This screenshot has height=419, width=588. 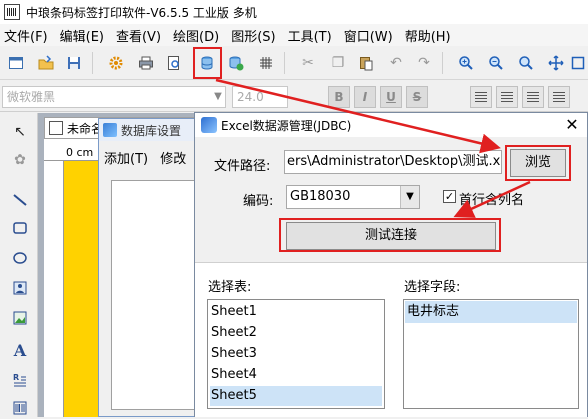 What do you see at coordinates (20, 408) in the screenshot?
I see `barcode-icon` at bounding box center [20, 408].